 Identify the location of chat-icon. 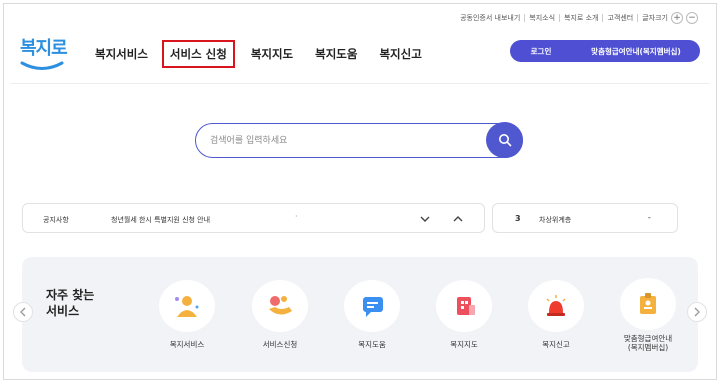
(373, 307).